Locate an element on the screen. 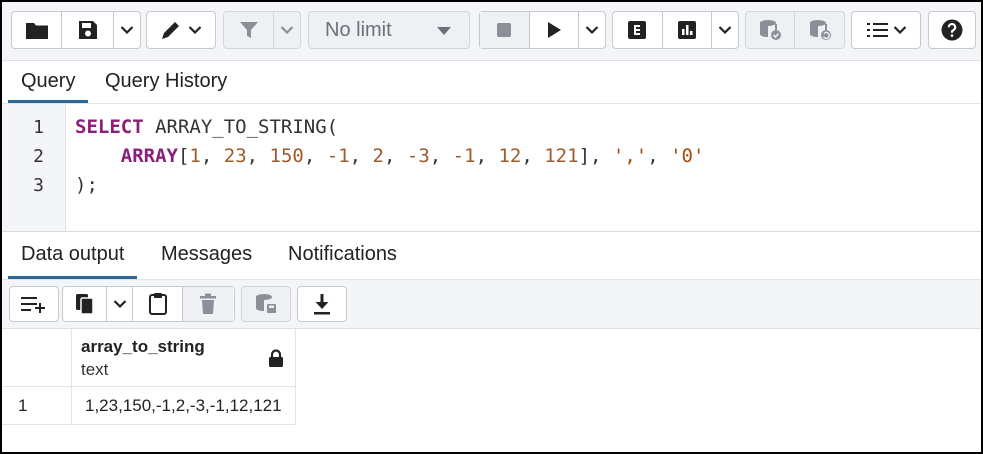 Image resolution: width=983 pixels, height=454 pixels. paste-button is located at coordinates (158, 304).